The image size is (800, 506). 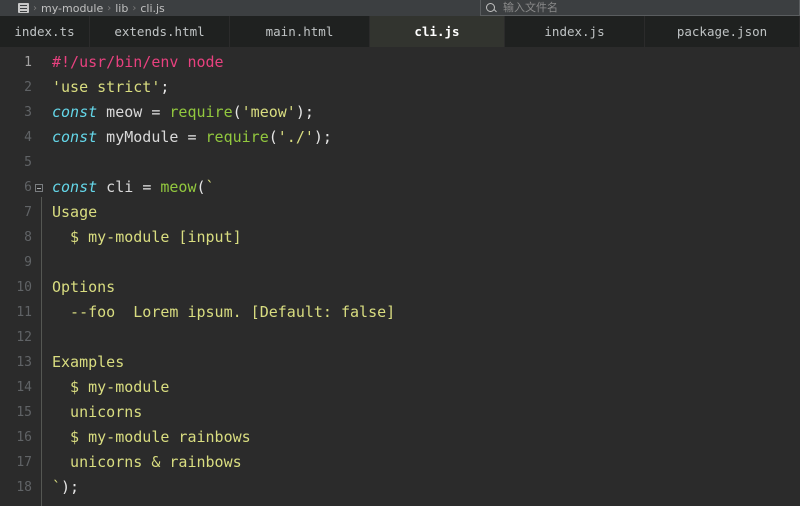 I want to click on line-number: 4, so click(x=28, y=137).